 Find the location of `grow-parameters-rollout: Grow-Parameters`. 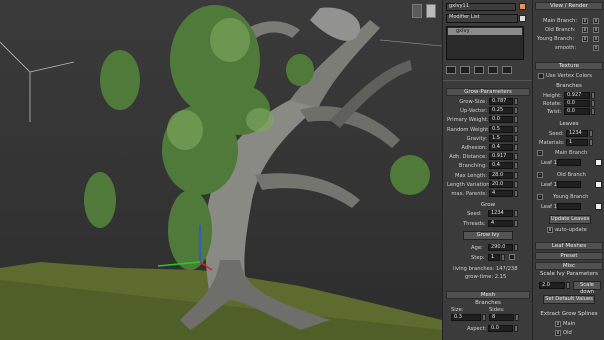

grow-parameters-rollout: Grow-Parameters is located at coordinates (488, 92).